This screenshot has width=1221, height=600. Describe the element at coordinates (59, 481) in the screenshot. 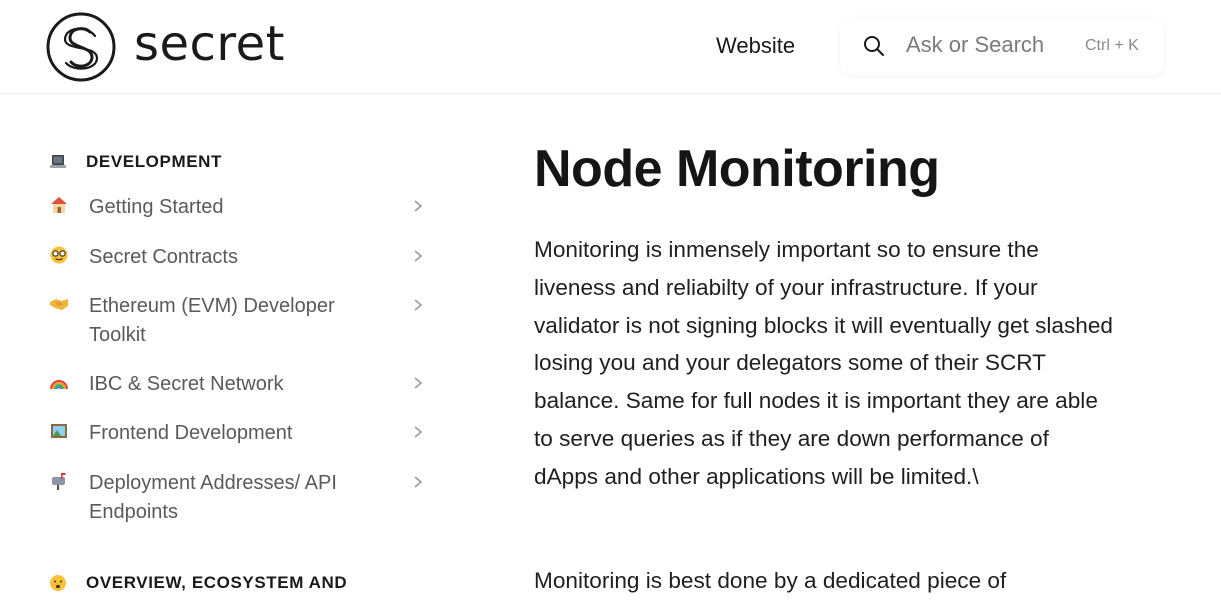

I see `mailbox-icon` at that location.